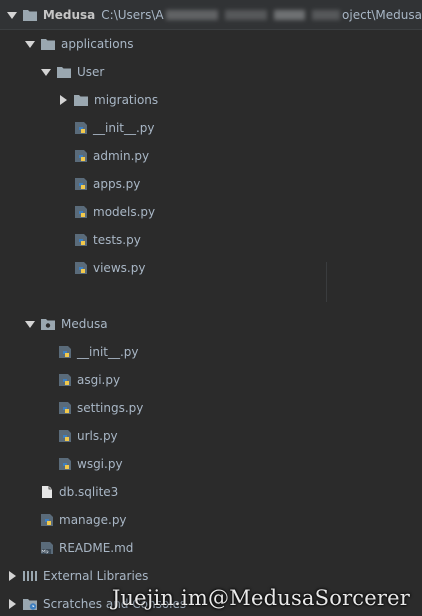  I want to click on package-folder-icon, so click(48, 324).